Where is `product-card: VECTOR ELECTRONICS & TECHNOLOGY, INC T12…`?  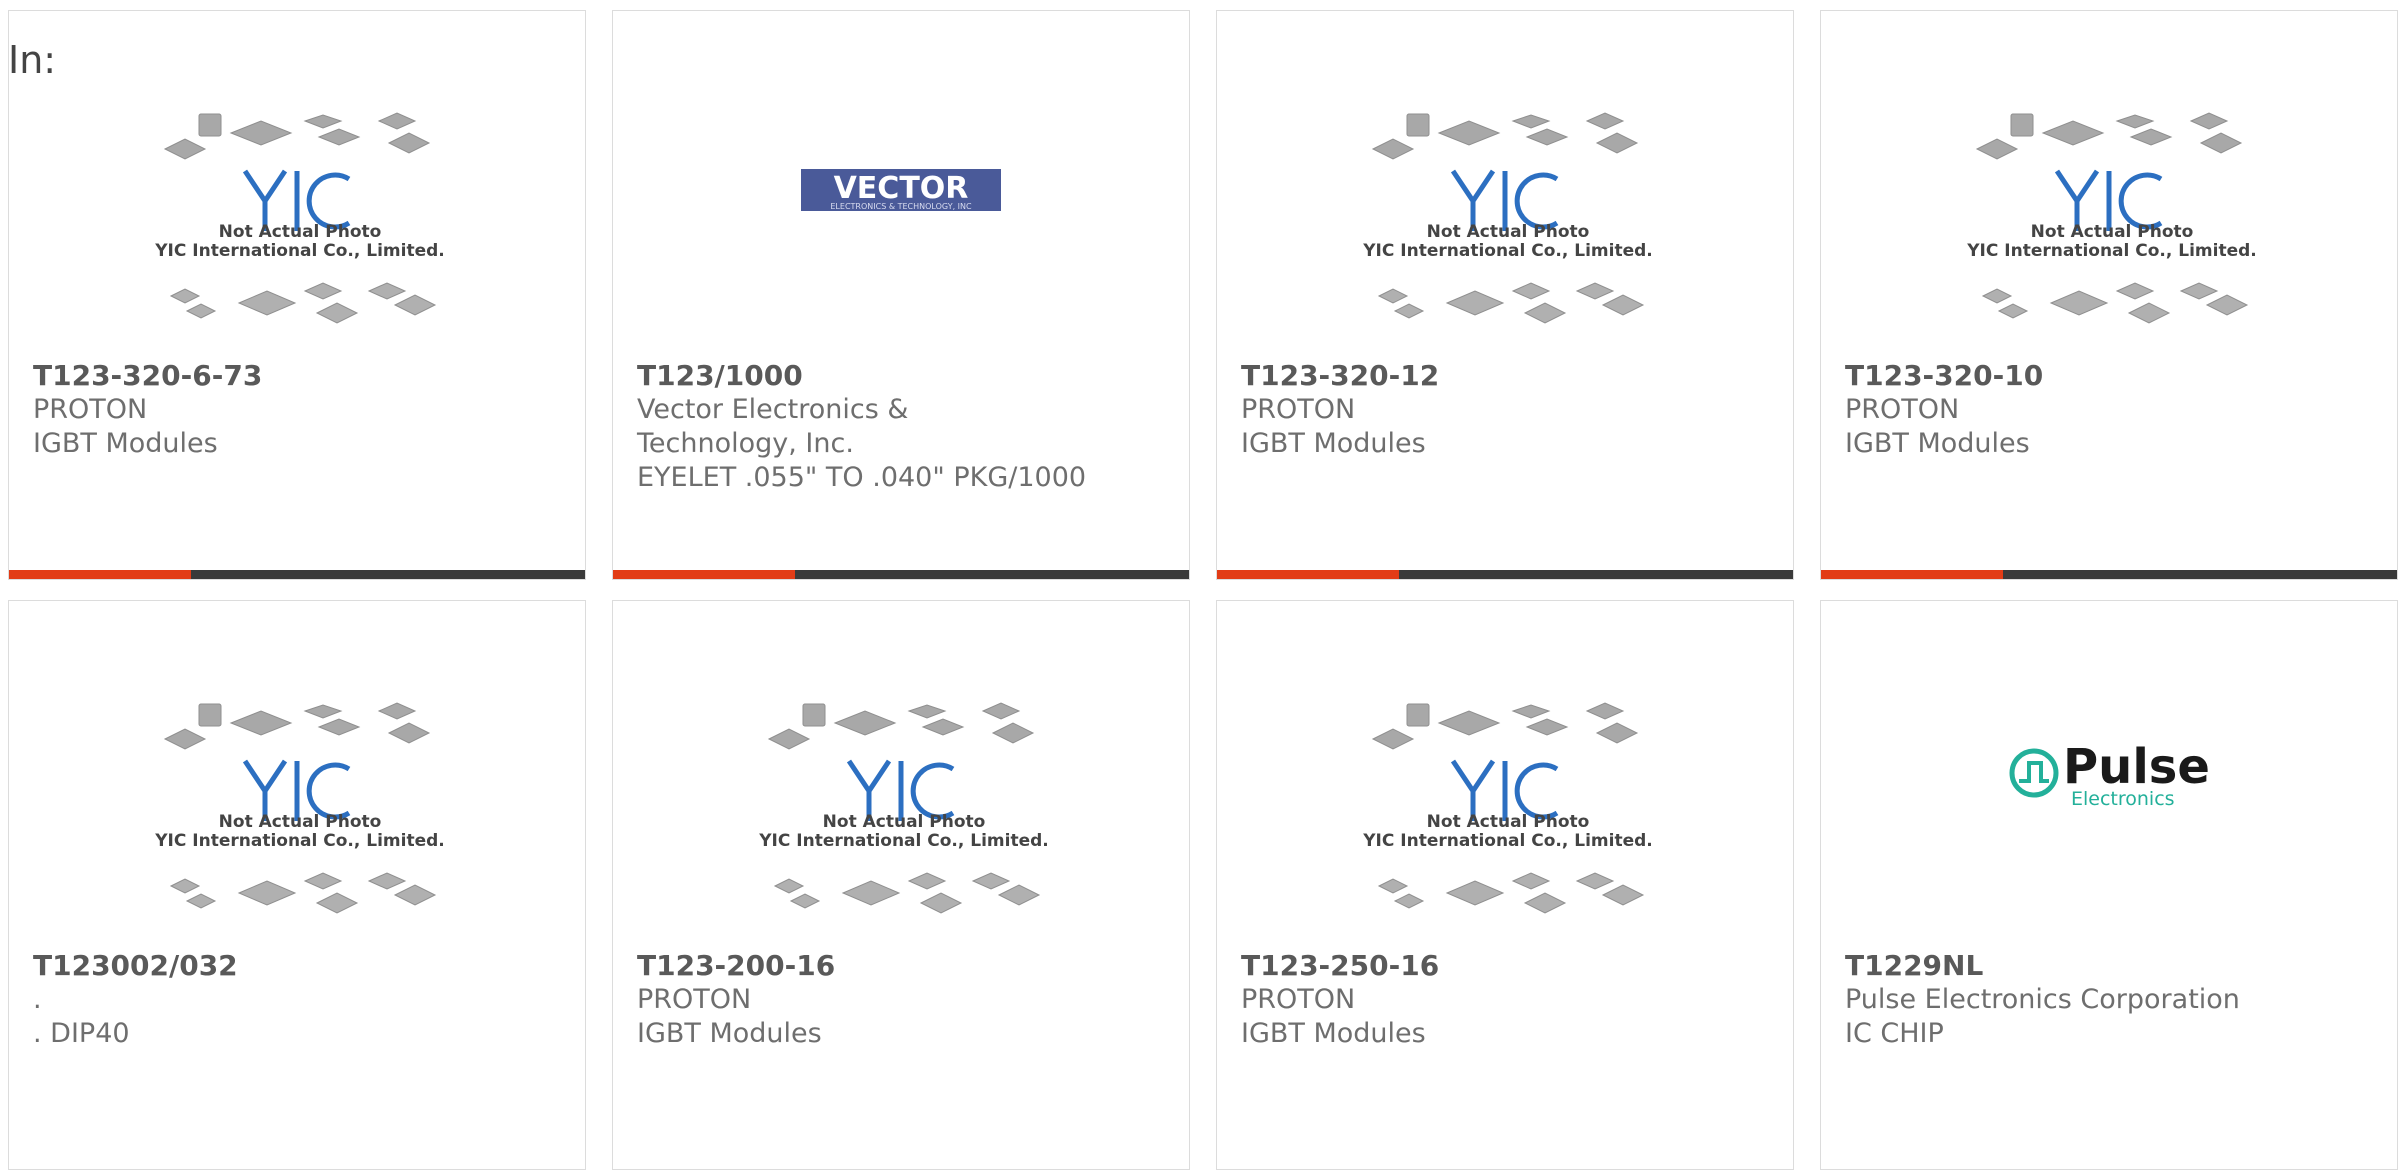
product-card: VECTOR ELECTRONICS & TECHNOLOGY, INC T12… is located at coordinates (901, 295).